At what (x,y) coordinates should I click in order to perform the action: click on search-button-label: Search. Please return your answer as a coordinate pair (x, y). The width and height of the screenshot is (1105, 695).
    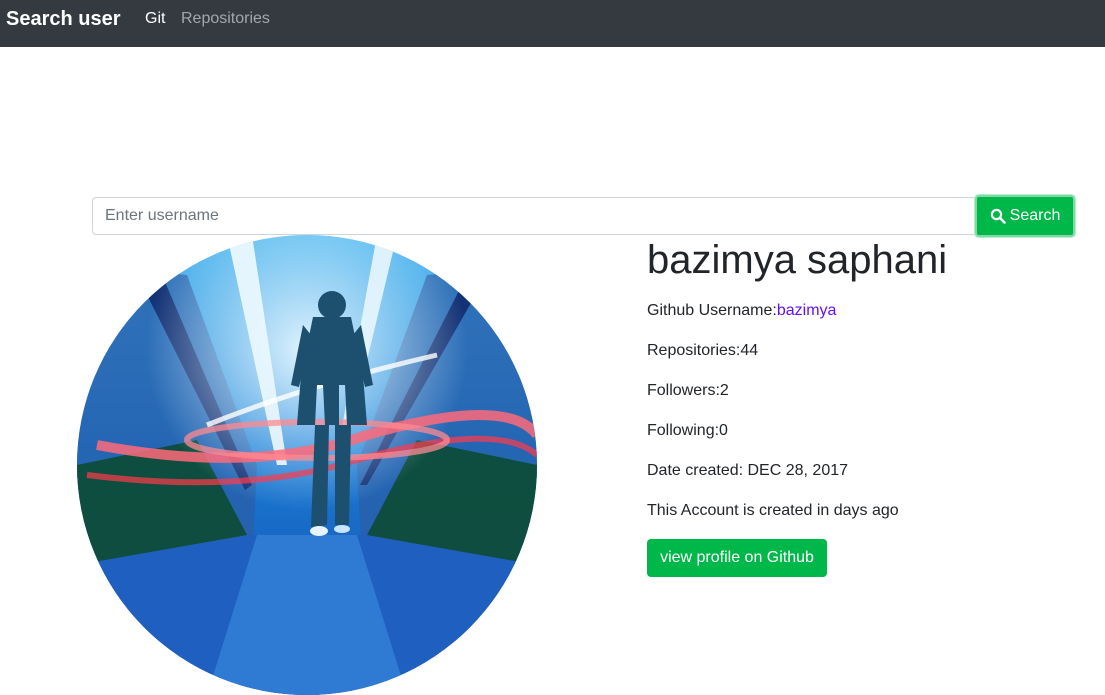
    Looking at the image, I should click on (1035, 215).